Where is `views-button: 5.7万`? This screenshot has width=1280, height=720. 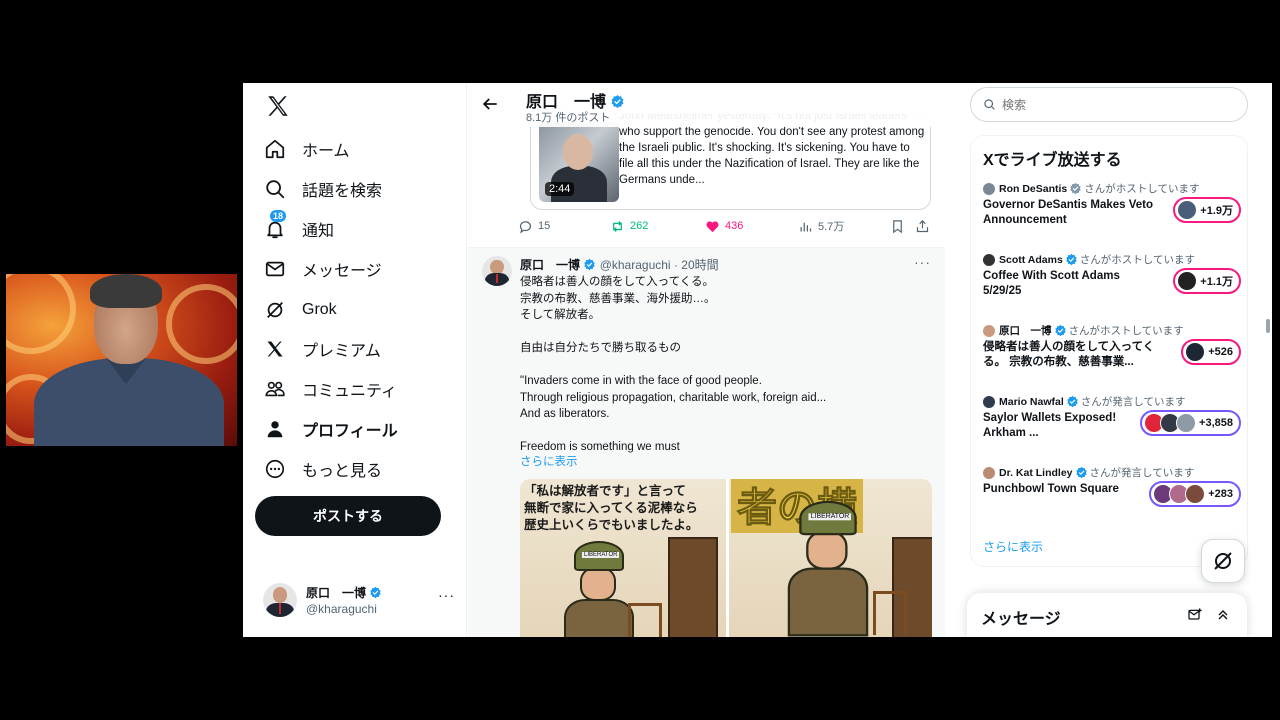
views-button: 5.7万 is located at coordinates (821, 226).